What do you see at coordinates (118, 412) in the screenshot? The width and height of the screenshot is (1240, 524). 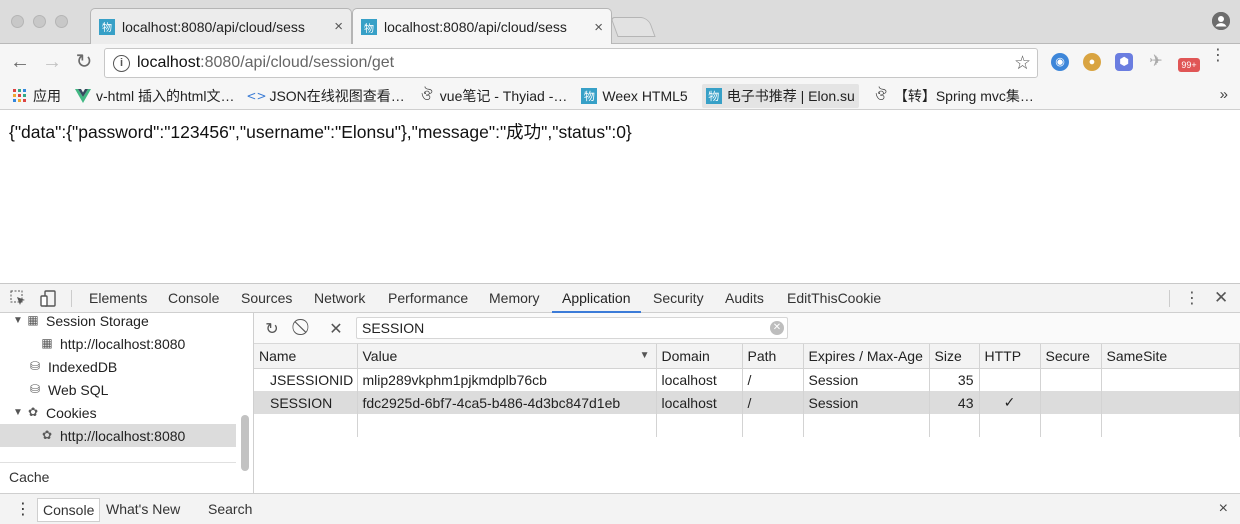 I see `sidebar-item-cookies: ▼ ✿ Cookies` at bounding box center [118, 412].